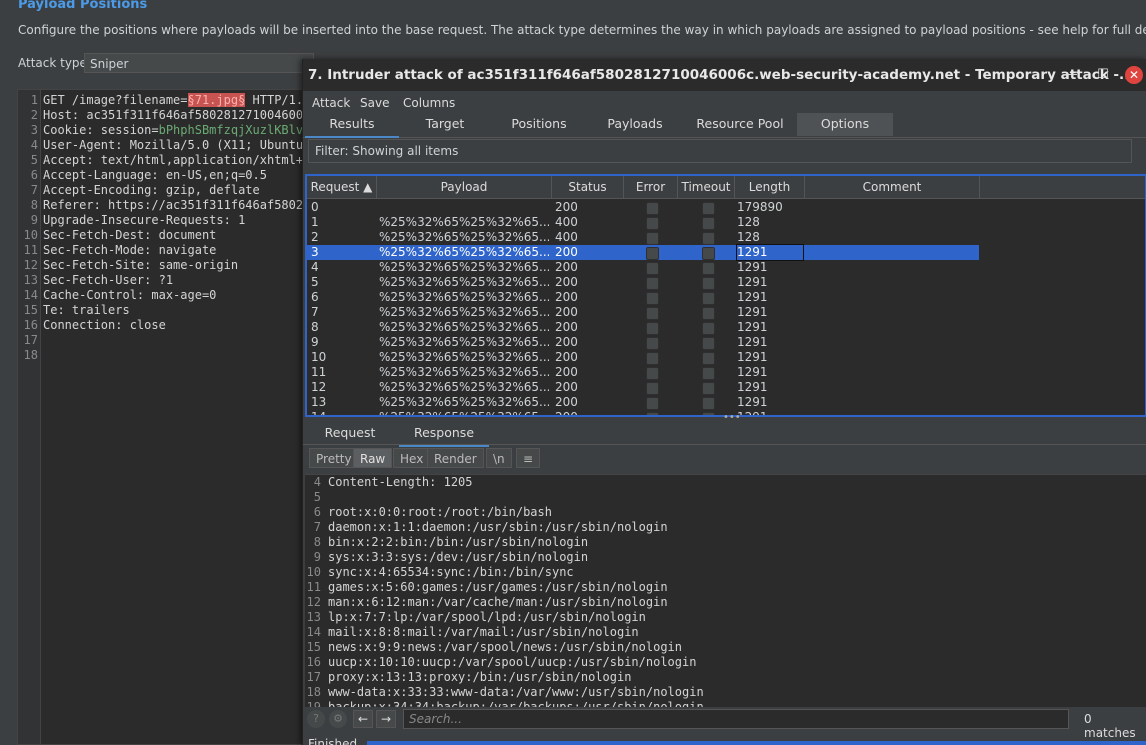 This screenshot has height=745, width=1146. What do you see at coordinates (643, 402) in the screenshot?
I see `table-row: 13 %25%32%65%25%32%65... 200 1291` at bounding box center [643, 402].